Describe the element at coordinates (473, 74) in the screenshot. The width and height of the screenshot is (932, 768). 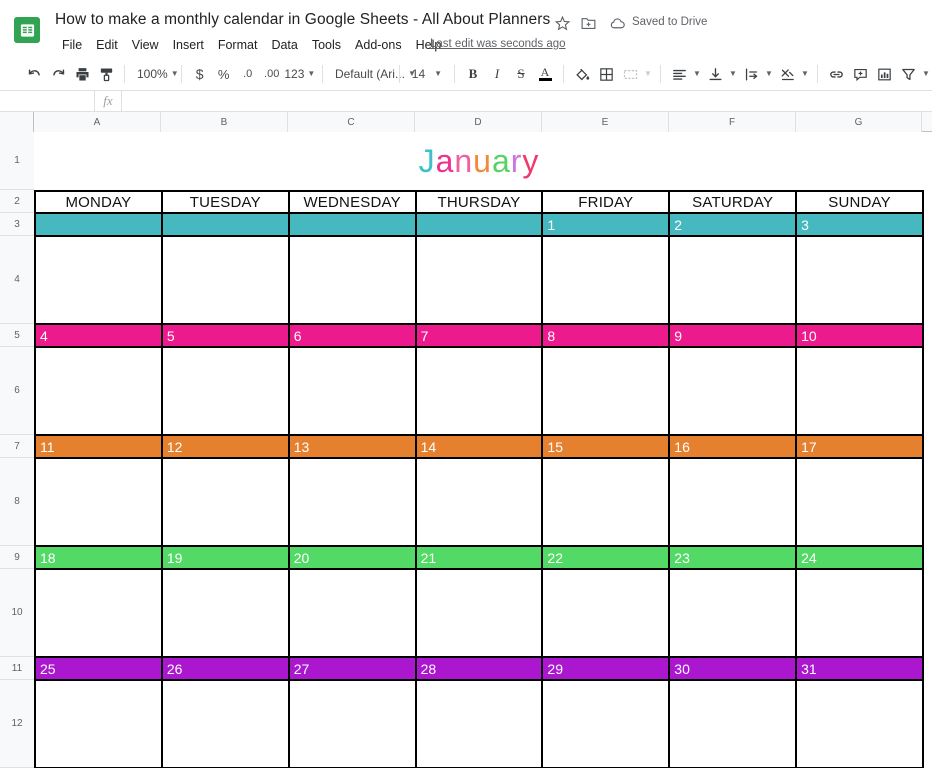
I see `bold-button: B` at that location.